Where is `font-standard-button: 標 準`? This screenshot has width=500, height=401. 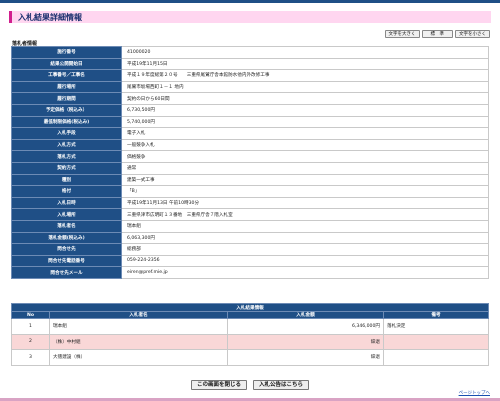
font-standard-button: 標 準 is located at coordinates (437, 34).